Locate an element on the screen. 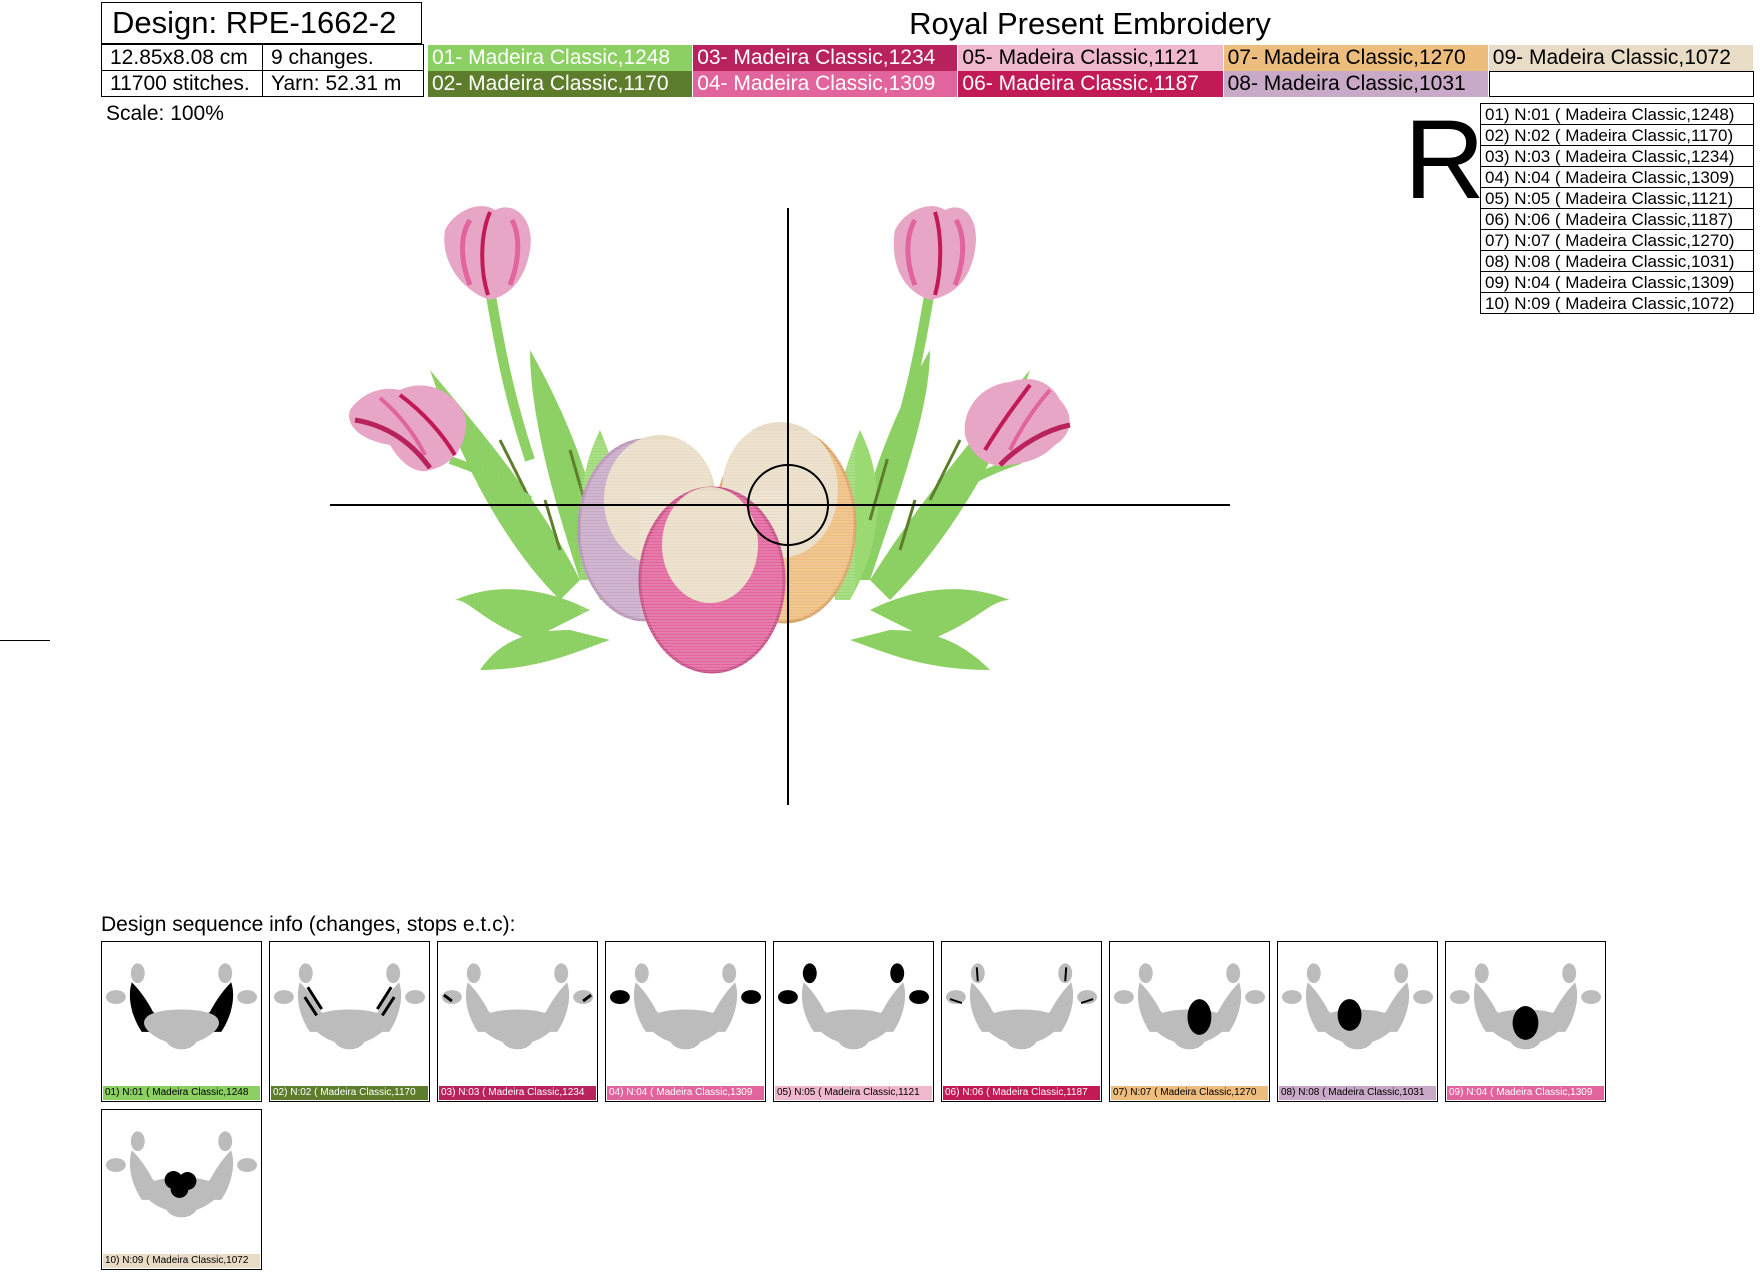 The height and width of the screenshot is (1280, 1760). scale-label: Scale: 100% is located at coordinates (165, 113).